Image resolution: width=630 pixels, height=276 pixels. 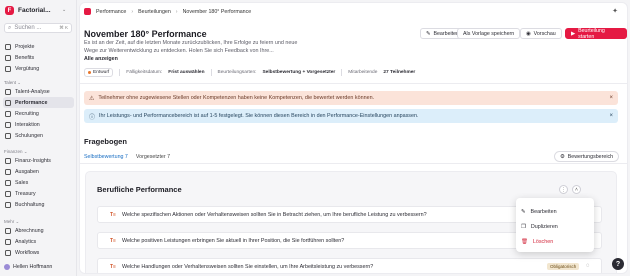 I want to click on eye-icon: ◉, so click(x=528, y=33).